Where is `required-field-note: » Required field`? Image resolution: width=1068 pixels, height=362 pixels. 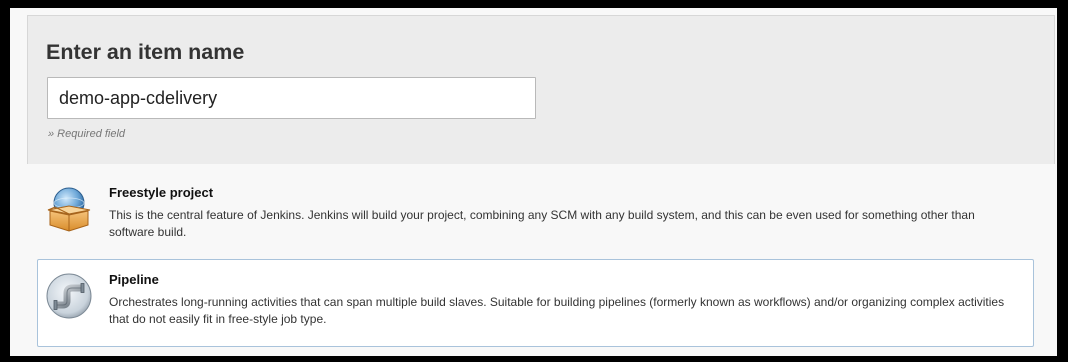
required-field-note: » Required field is located at coordinates (87, 134).